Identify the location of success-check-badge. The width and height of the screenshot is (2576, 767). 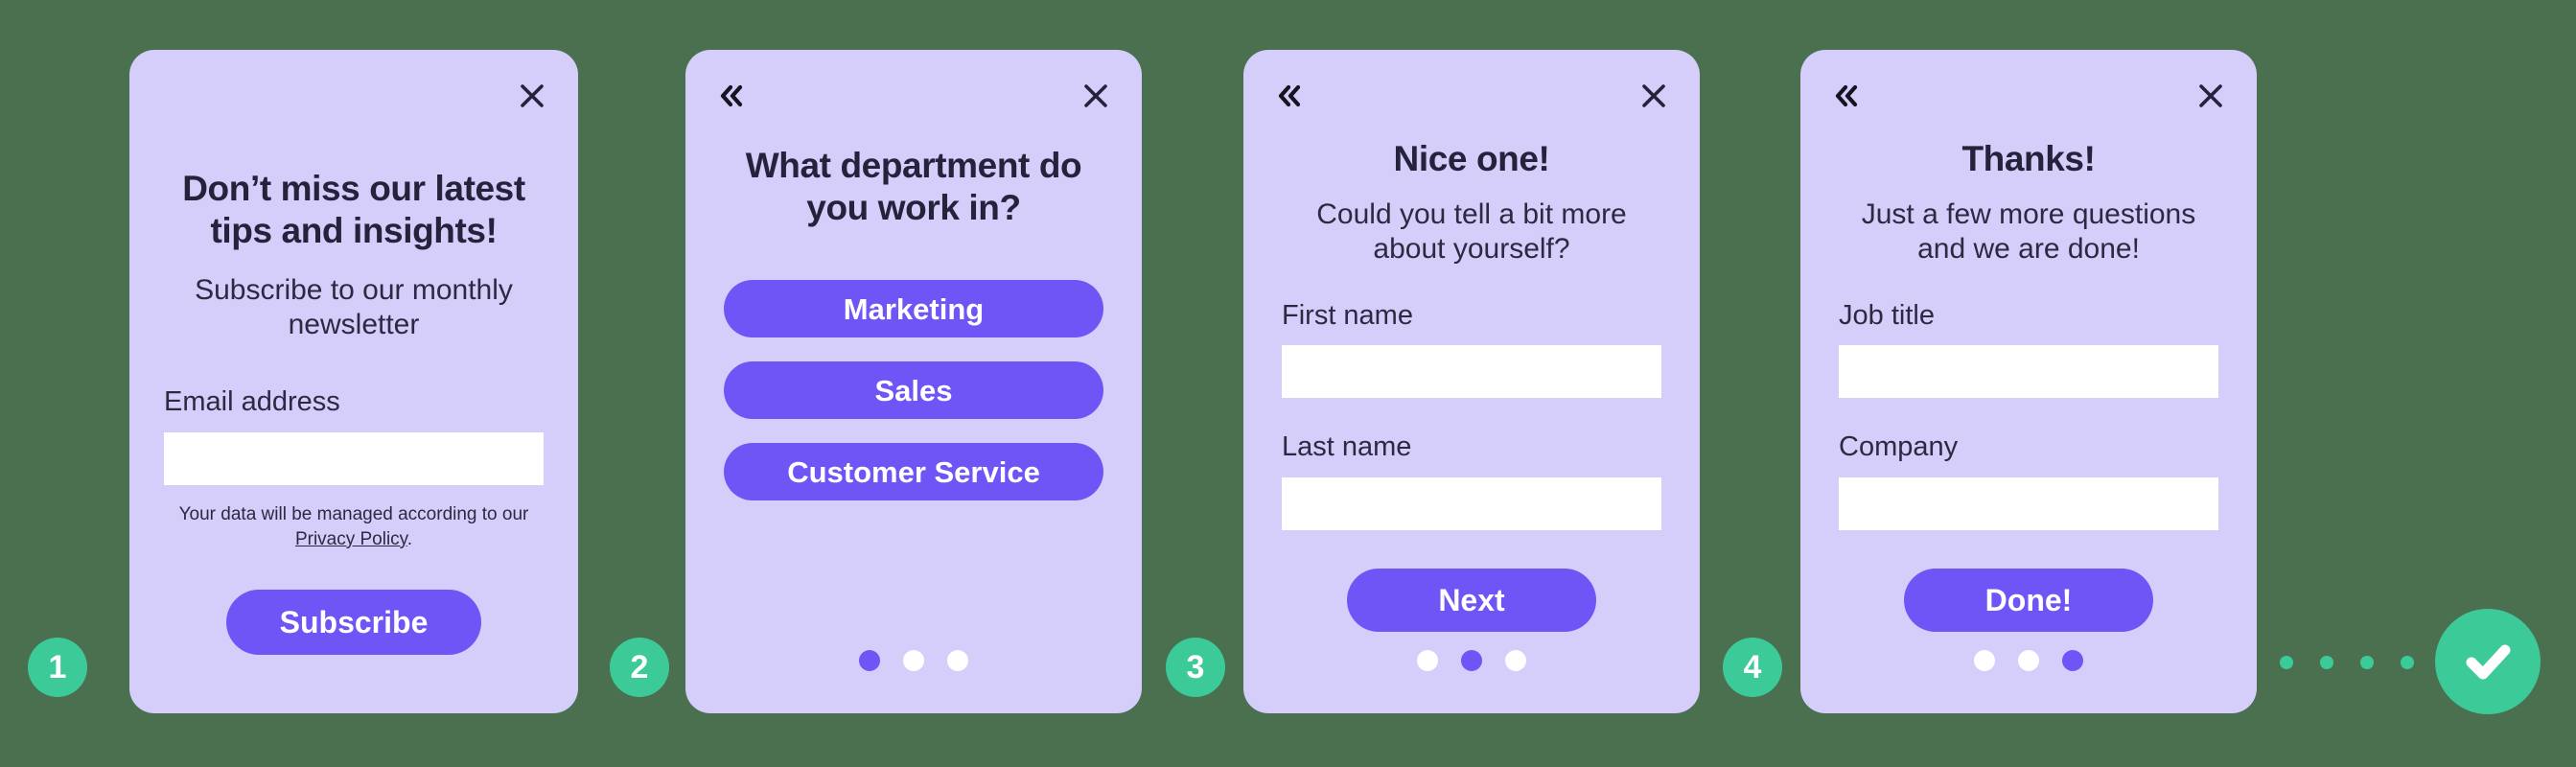
(2488, 661).